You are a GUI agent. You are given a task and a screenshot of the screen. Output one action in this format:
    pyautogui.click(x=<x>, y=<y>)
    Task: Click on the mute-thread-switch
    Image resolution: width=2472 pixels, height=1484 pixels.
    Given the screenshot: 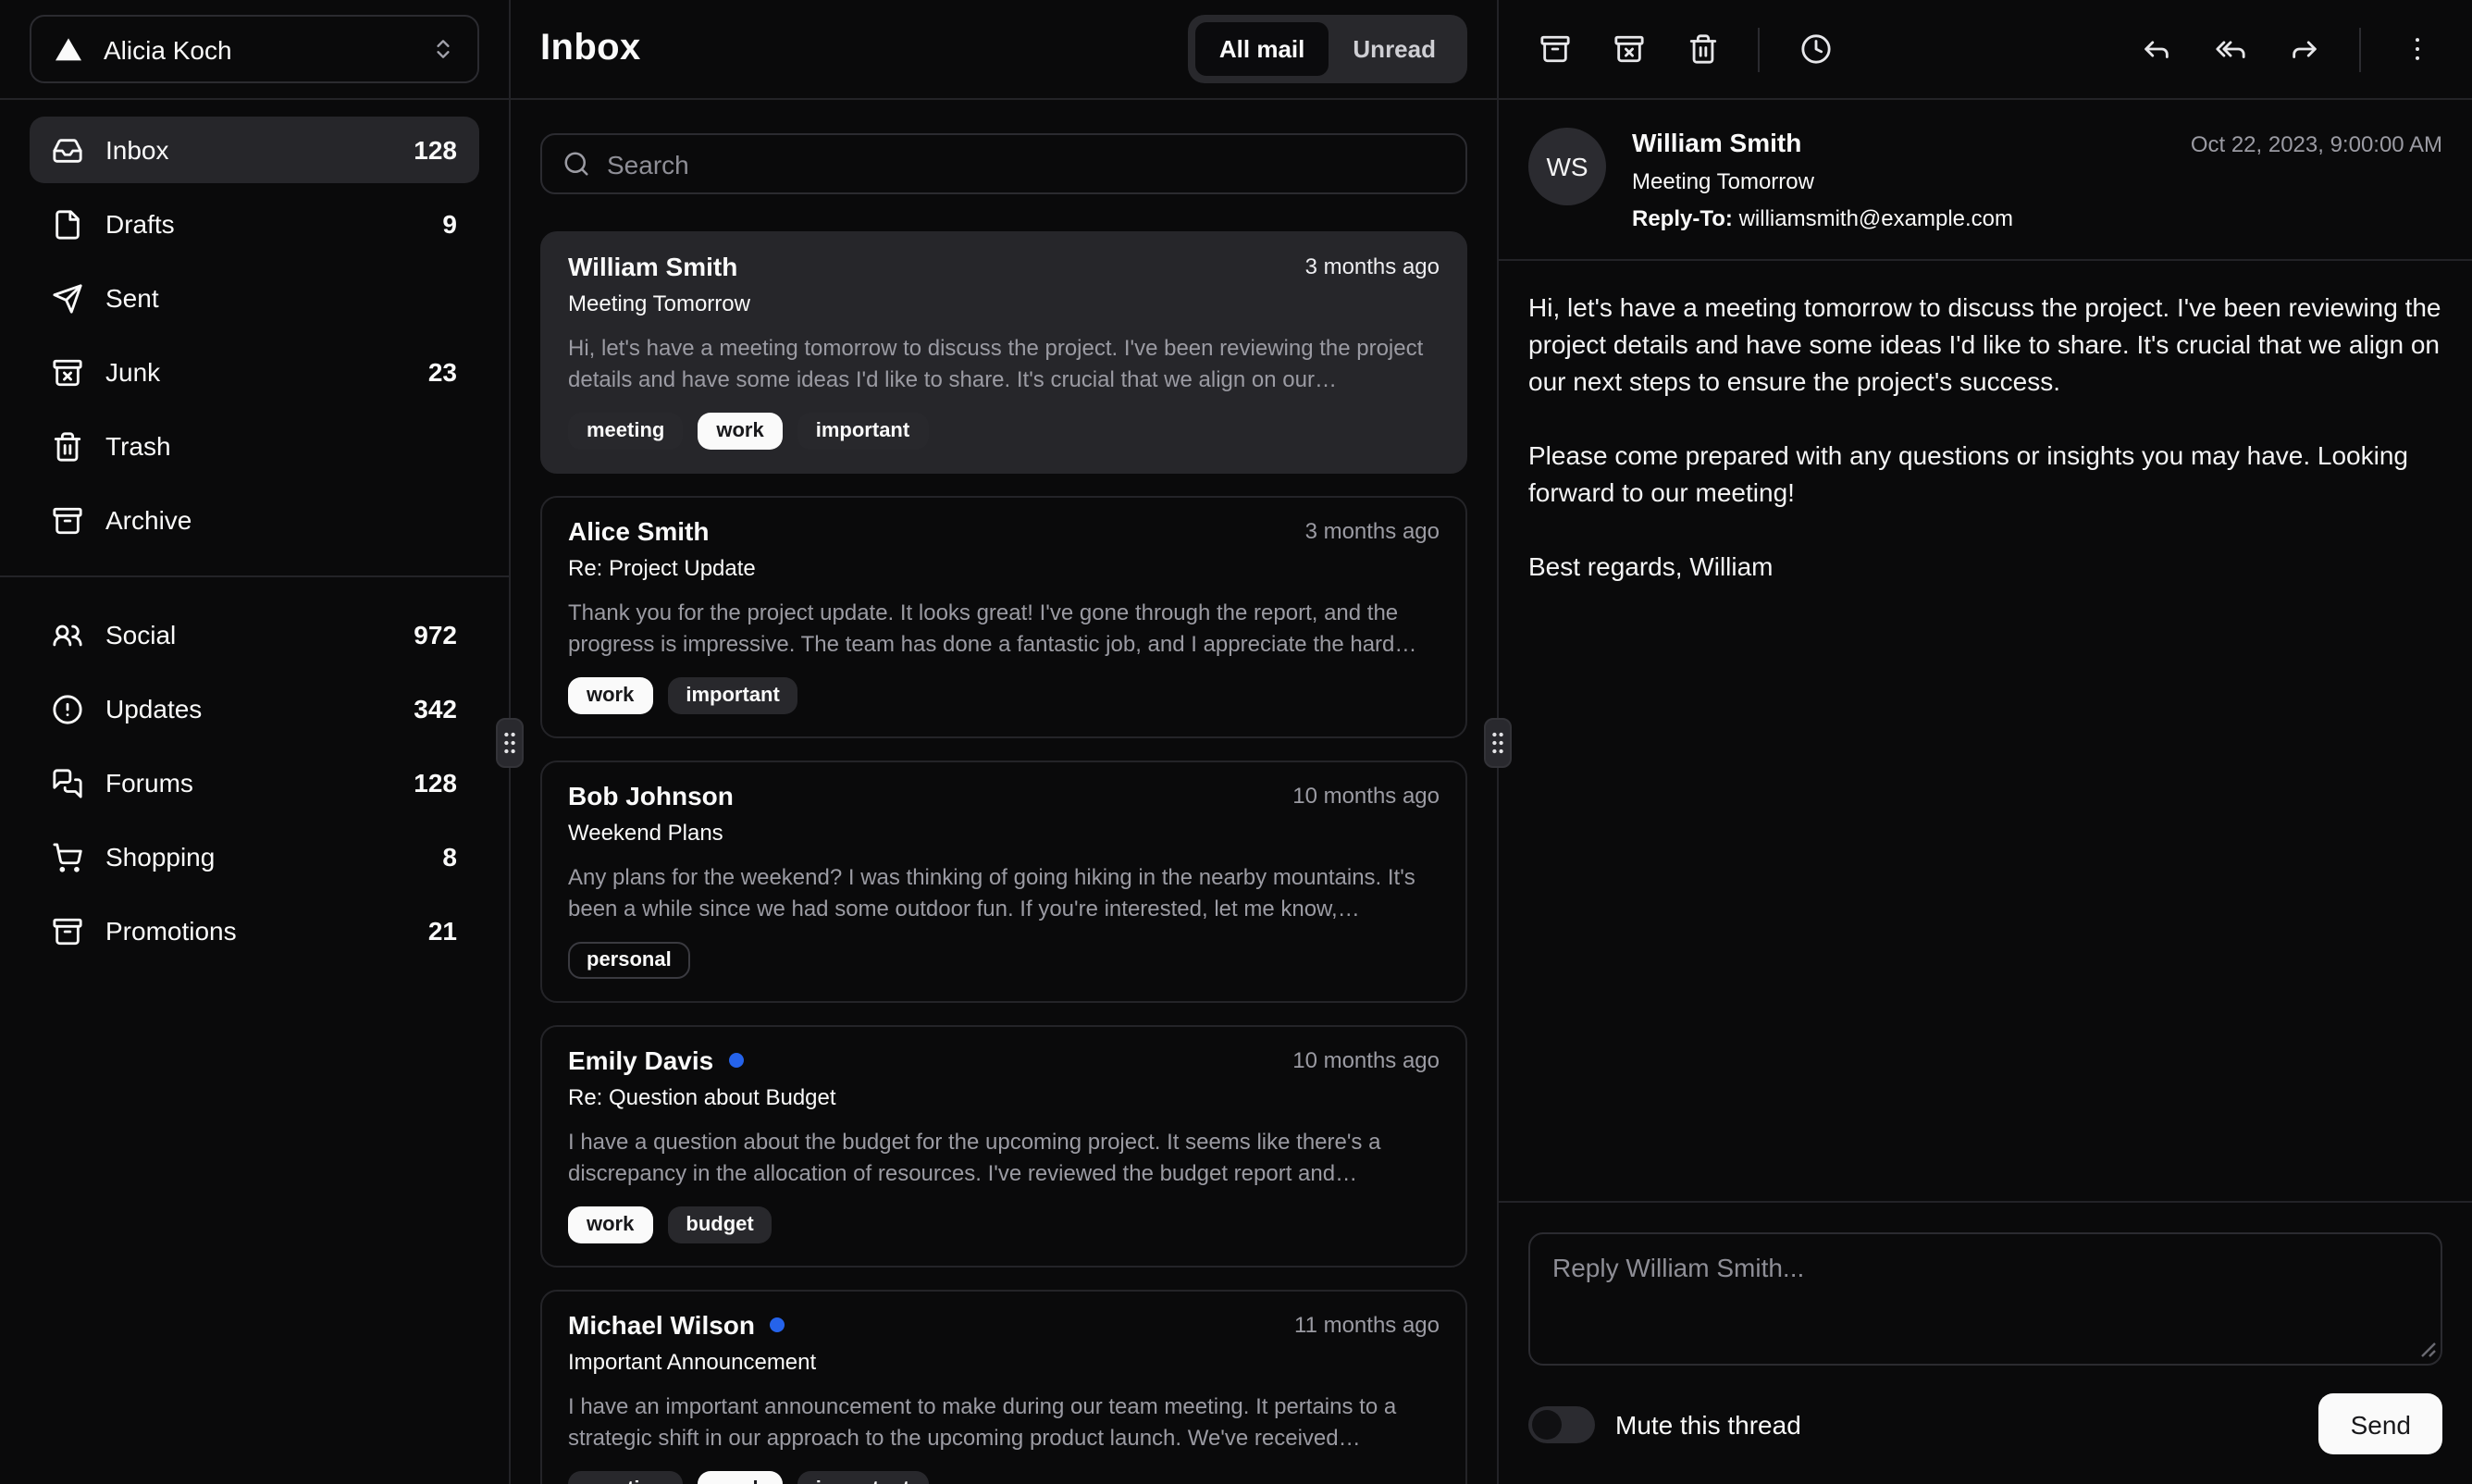 What is the action you would take?
    pyautogui.click(x=1562, y=1424)
    